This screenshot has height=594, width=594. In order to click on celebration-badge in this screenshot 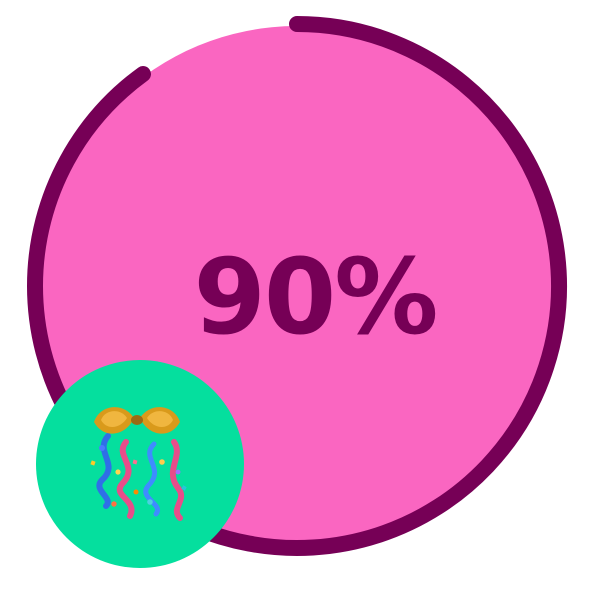, I will do `click(140, 464)`.